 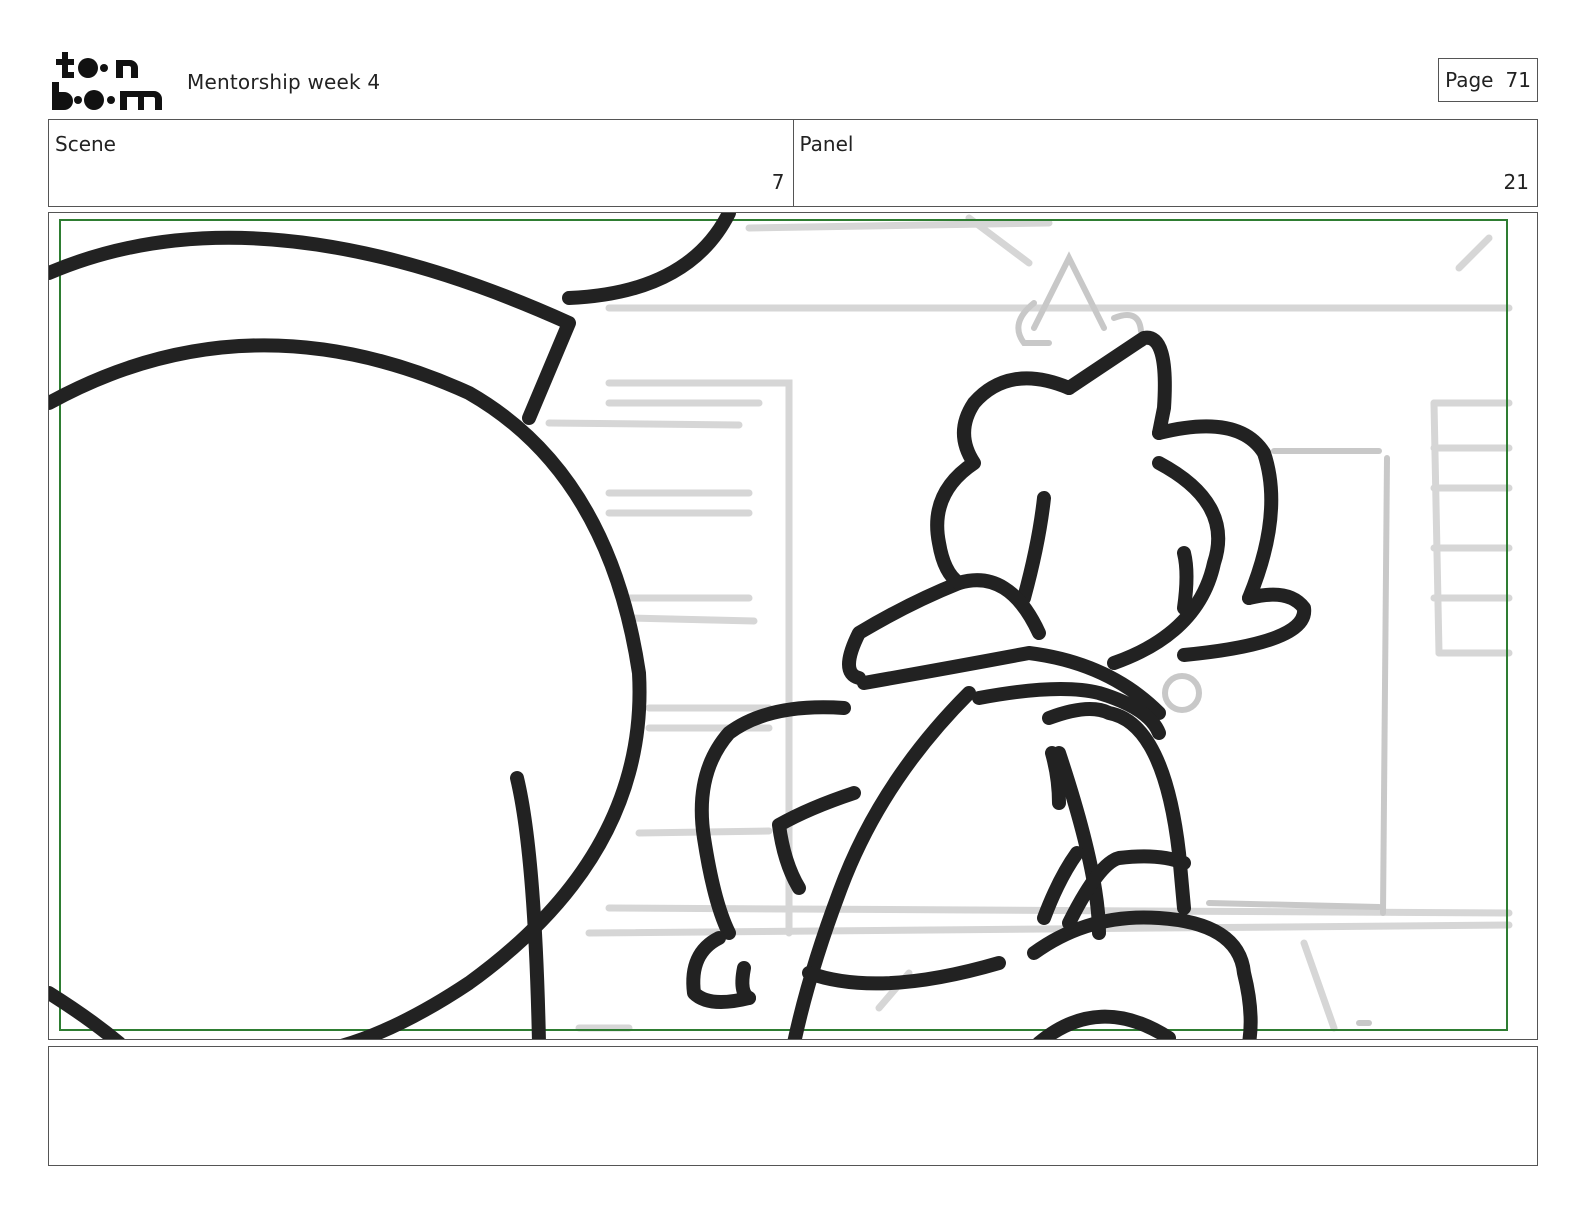 I want to click on scene-cell: Scene 7, so click(x=421, y=163).